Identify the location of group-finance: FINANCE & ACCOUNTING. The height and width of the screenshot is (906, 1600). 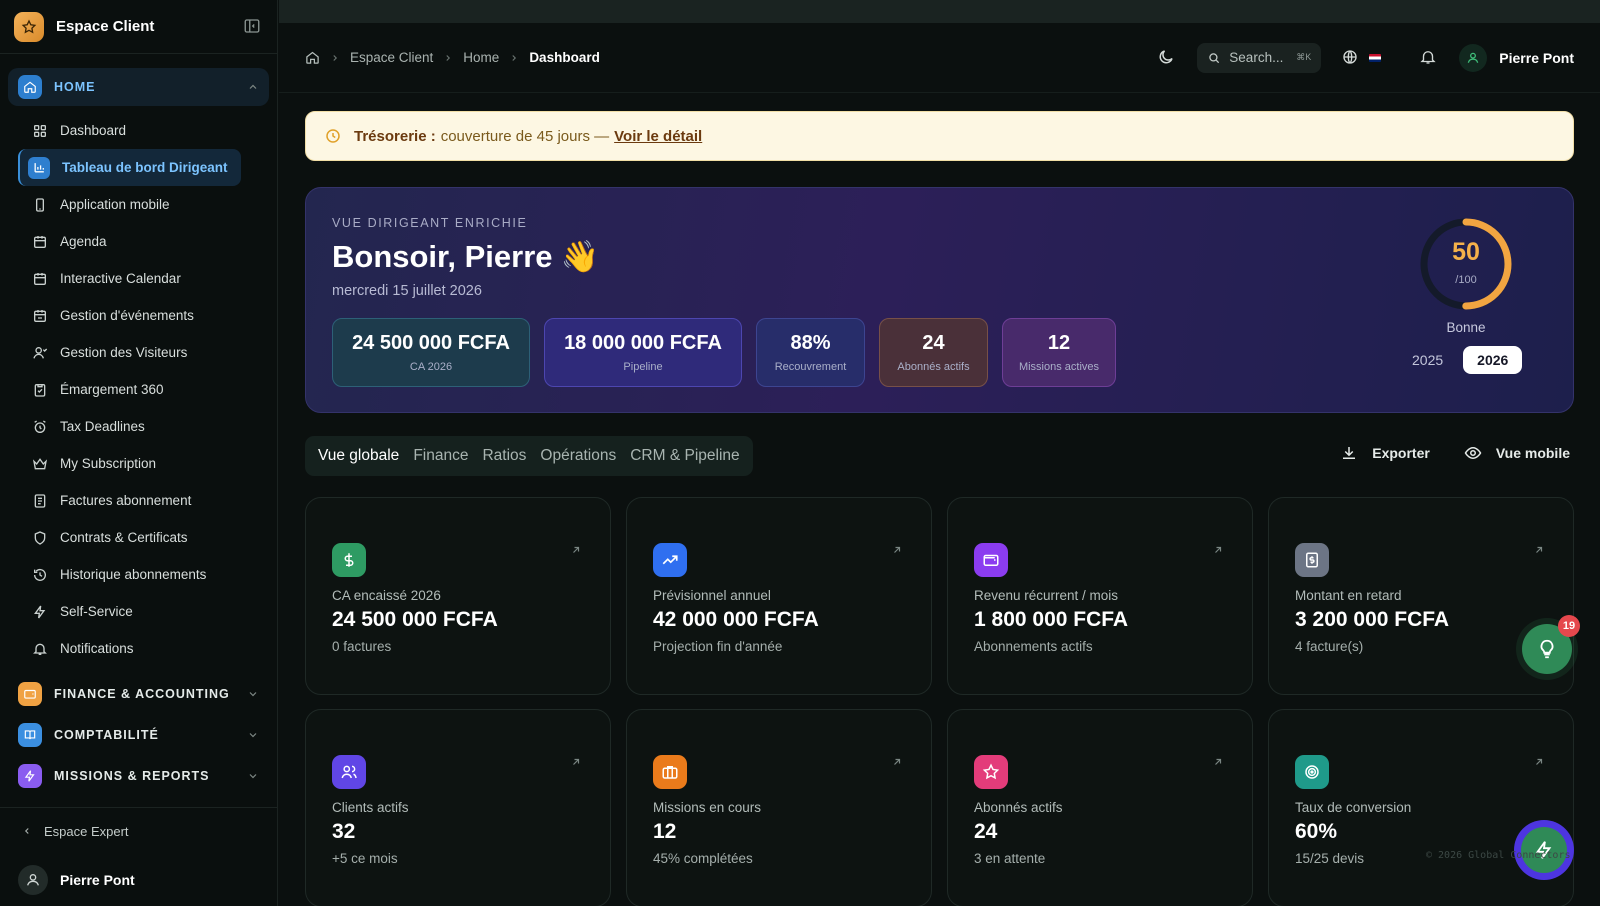
(138, 694).